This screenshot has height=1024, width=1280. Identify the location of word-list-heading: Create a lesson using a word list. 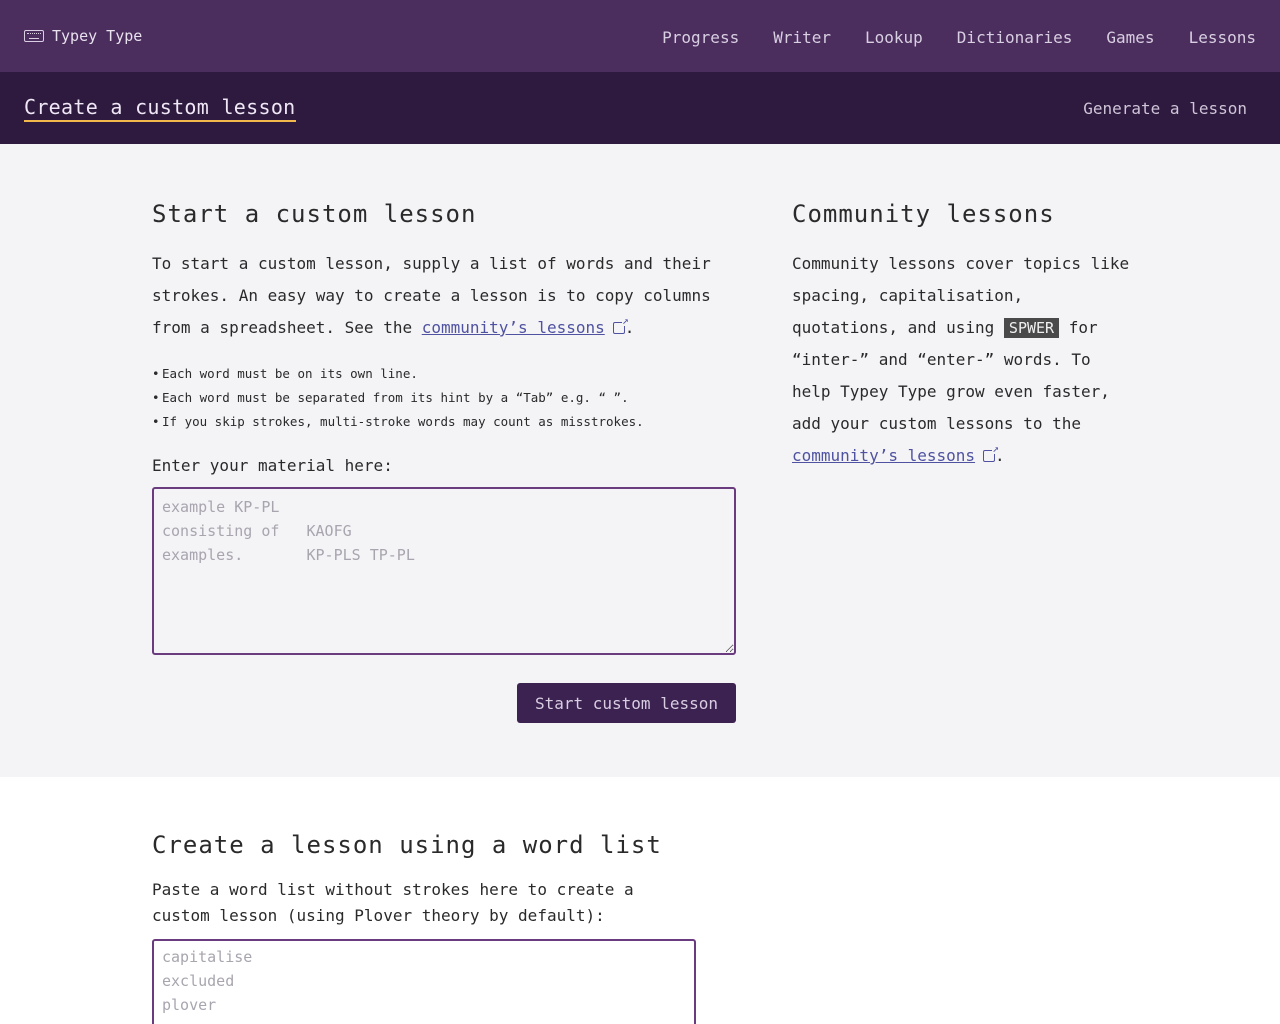
(407, 845).